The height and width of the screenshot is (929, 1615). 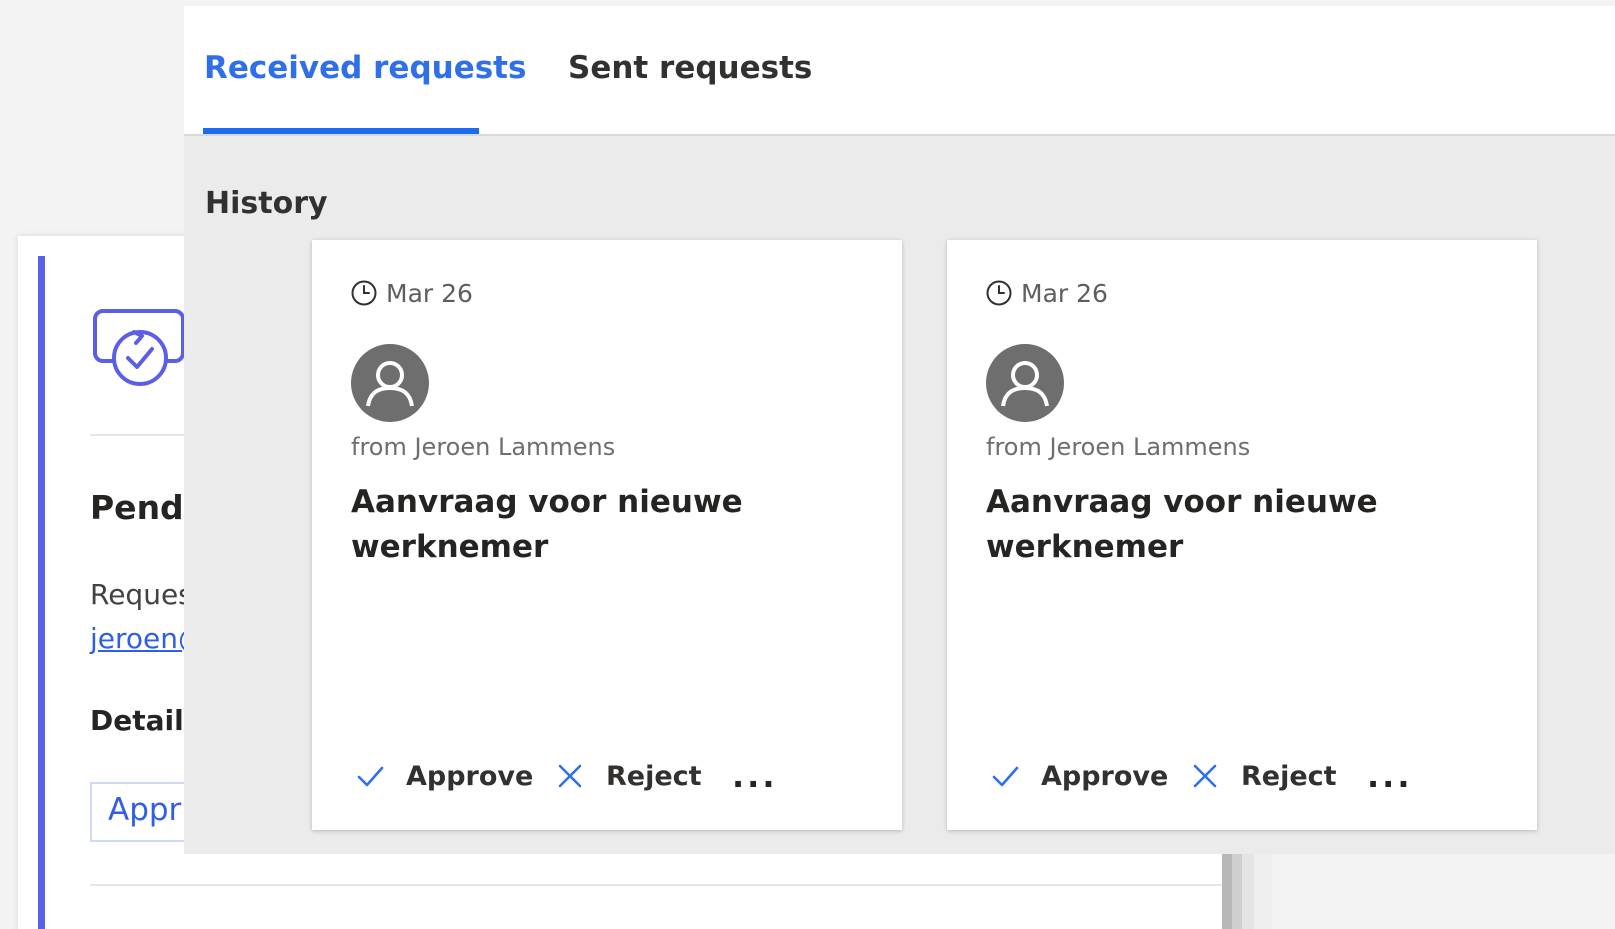 I want to click on approval-status-title: Pendi, so click(x=142, y=507).